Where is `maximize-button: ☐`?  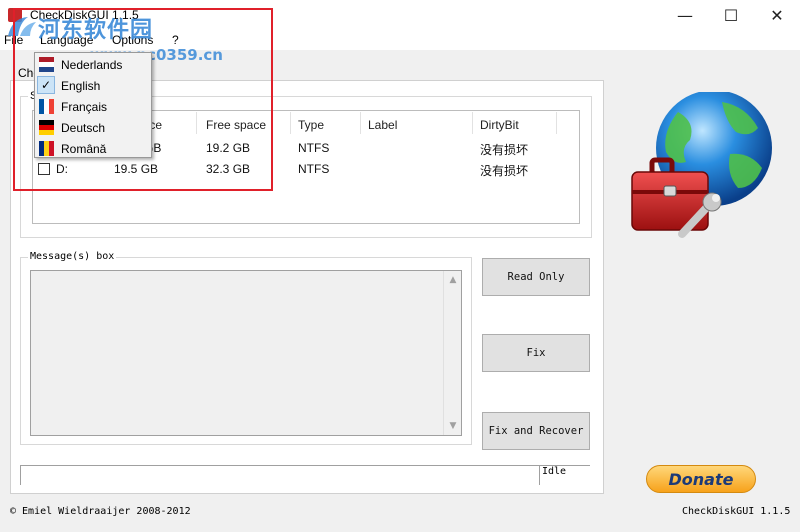
maximize-button: ☐ is located at coordinates (731, 15).